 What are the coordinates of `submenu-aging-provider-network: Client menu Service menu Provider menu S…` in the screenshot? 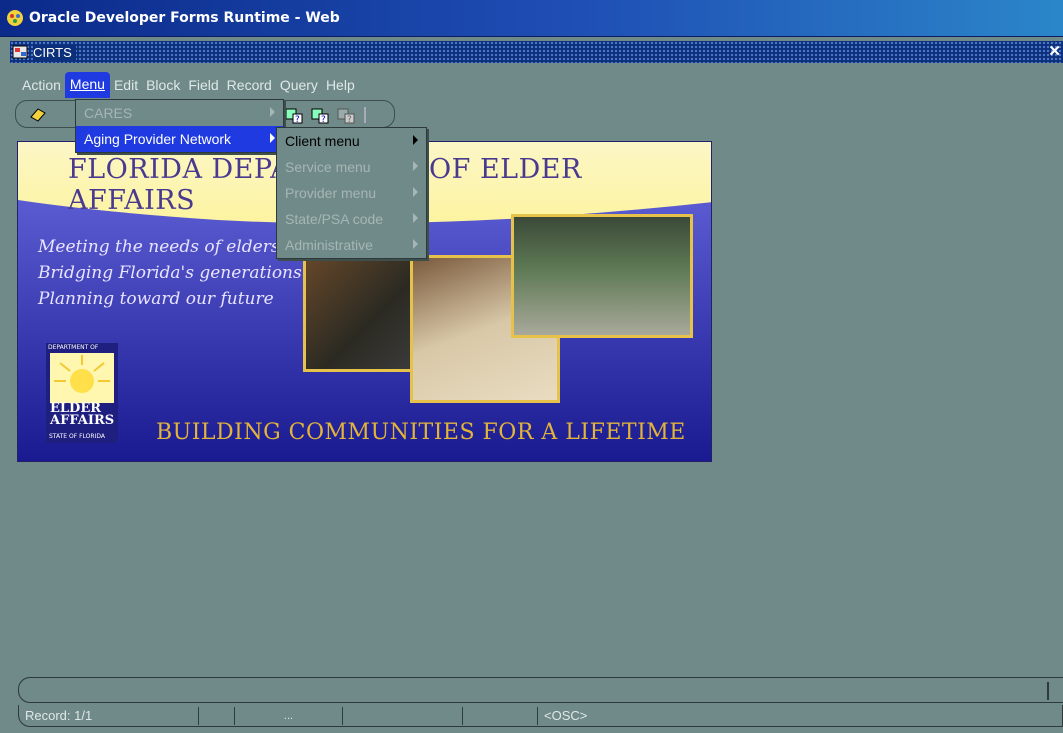 It's located at (351, 193).